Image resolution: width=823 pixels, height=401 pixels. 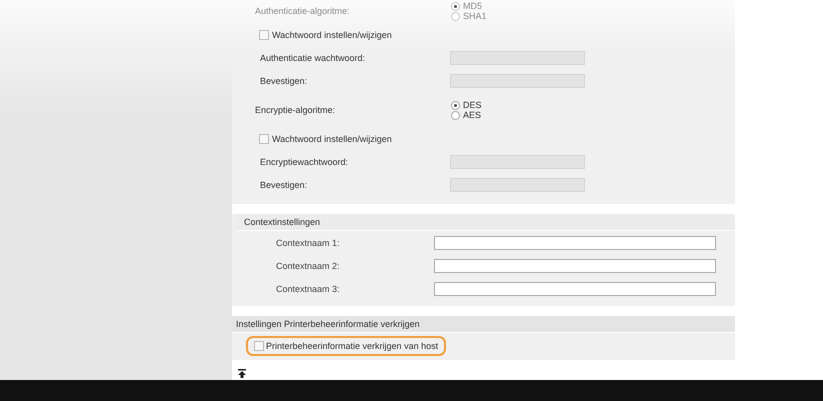 I want to click on field-label: Contextnaam 1:, so click(x=308, y=243).